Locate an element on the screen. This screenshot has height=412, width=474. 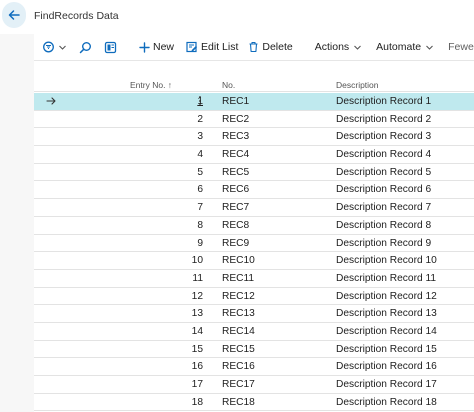
entry-no-cell: 13 is located at coordinates (197, 314).